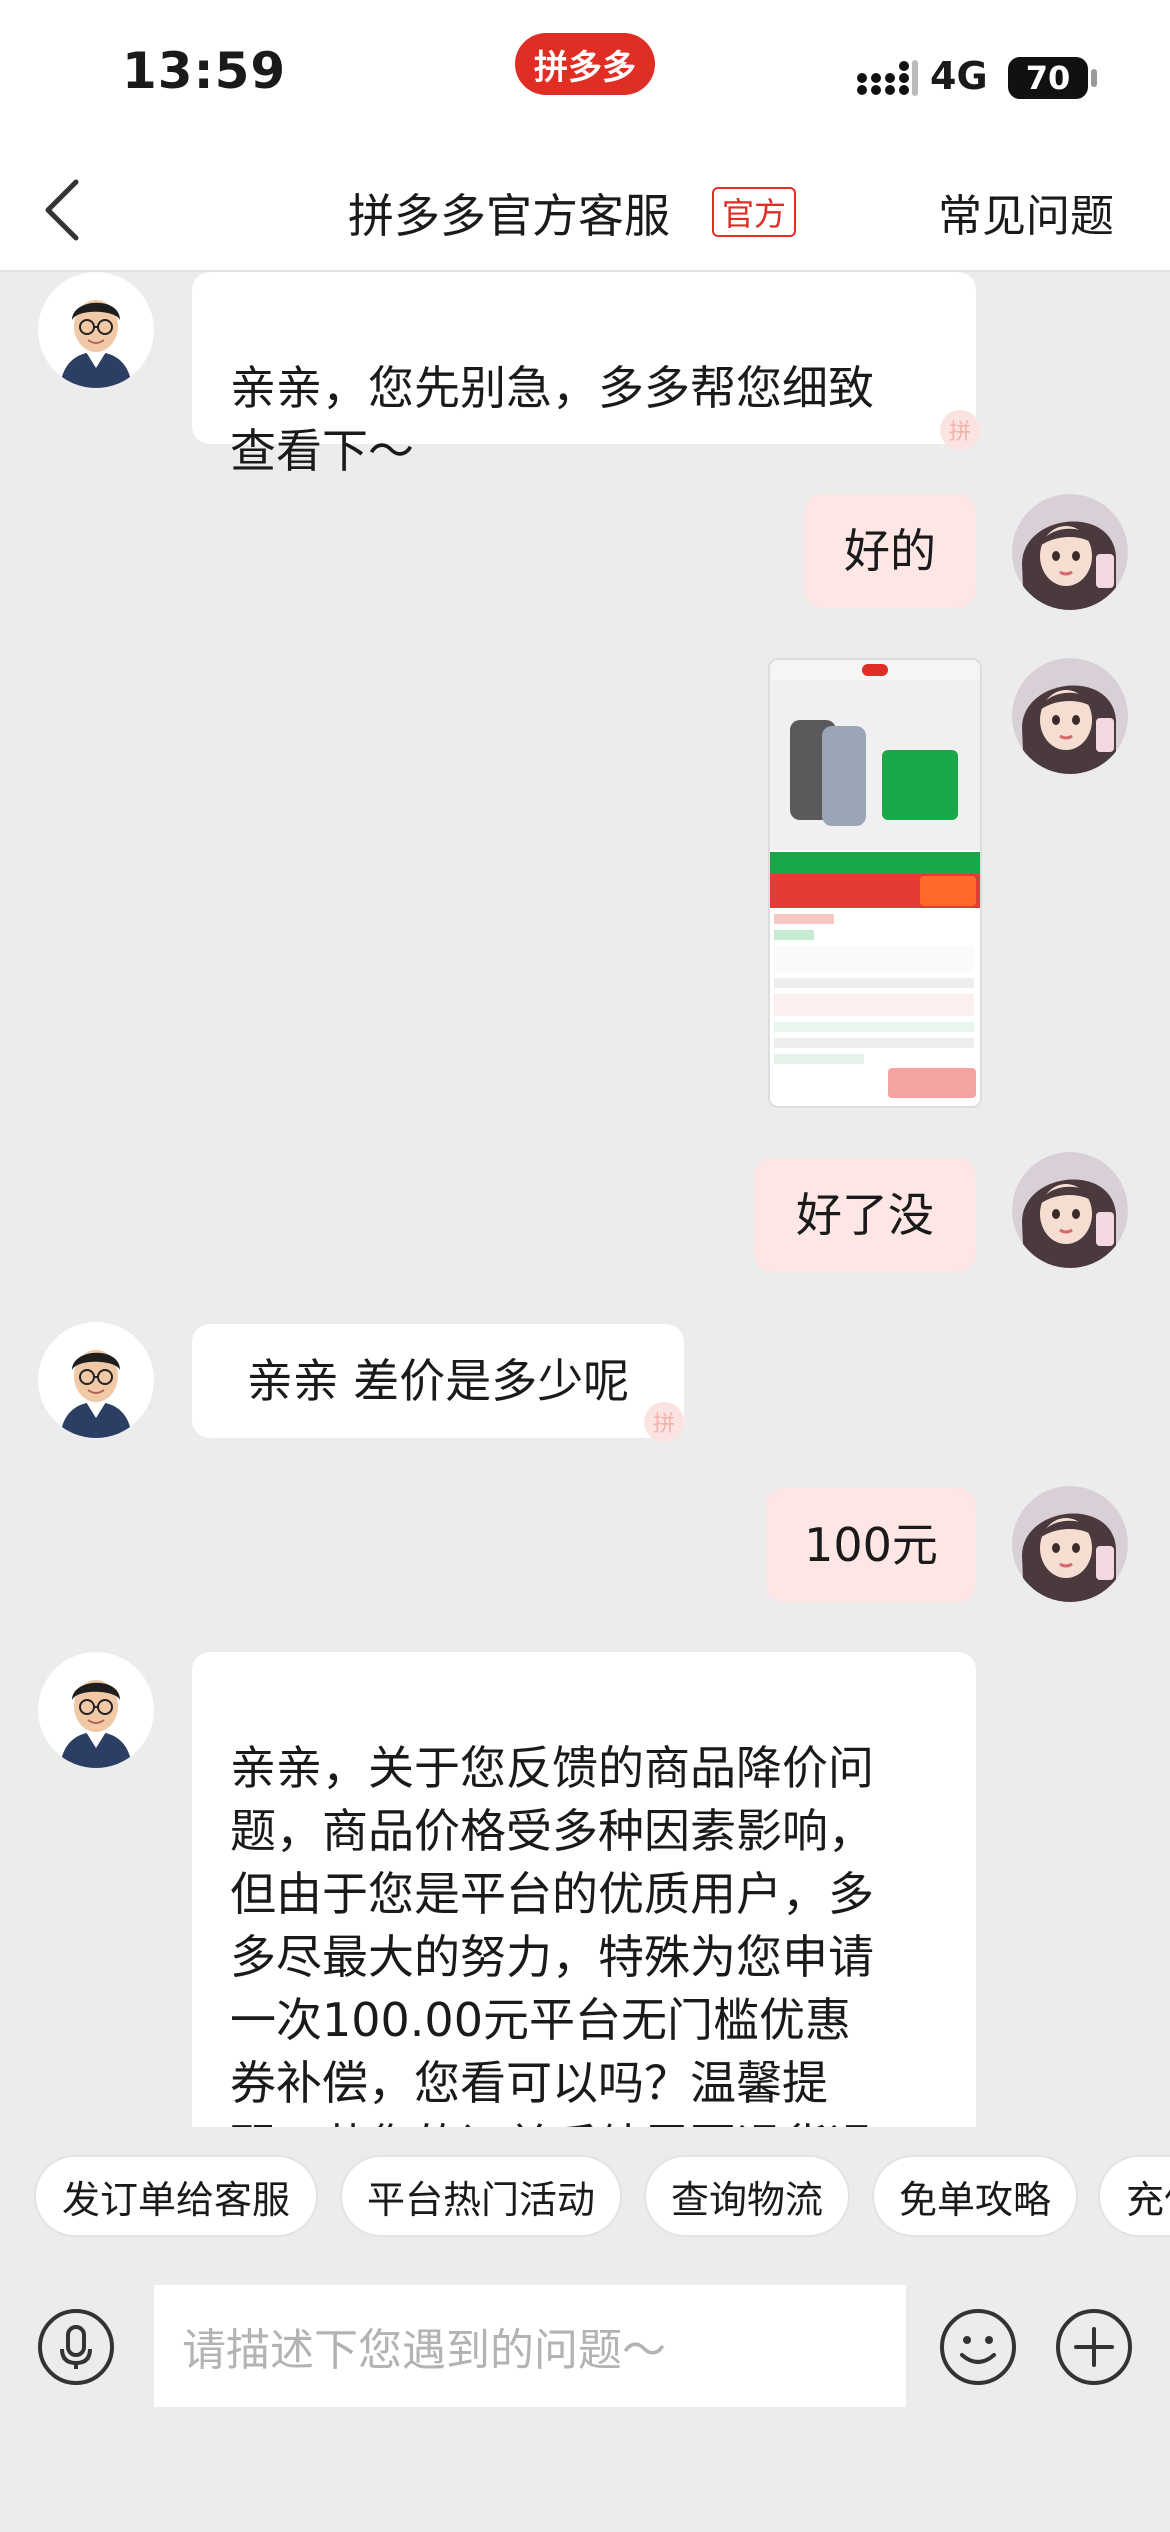  I want to click on user-message: 100元, so click(871, 1545).